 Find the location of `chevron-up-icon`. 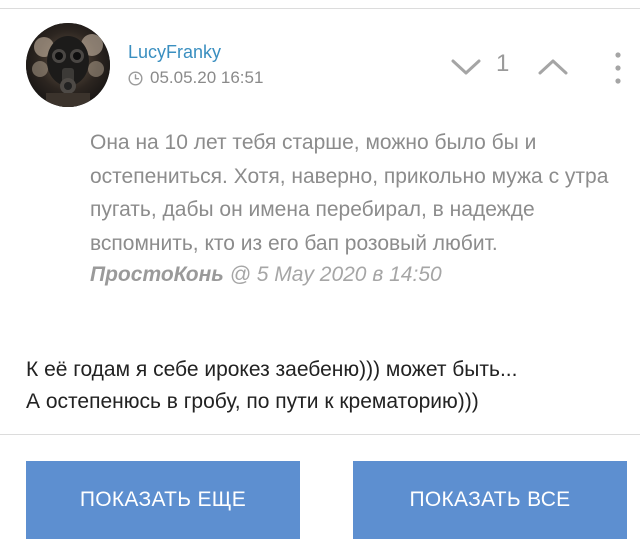

chevron-up-icon is located at coordinates (553, 67).